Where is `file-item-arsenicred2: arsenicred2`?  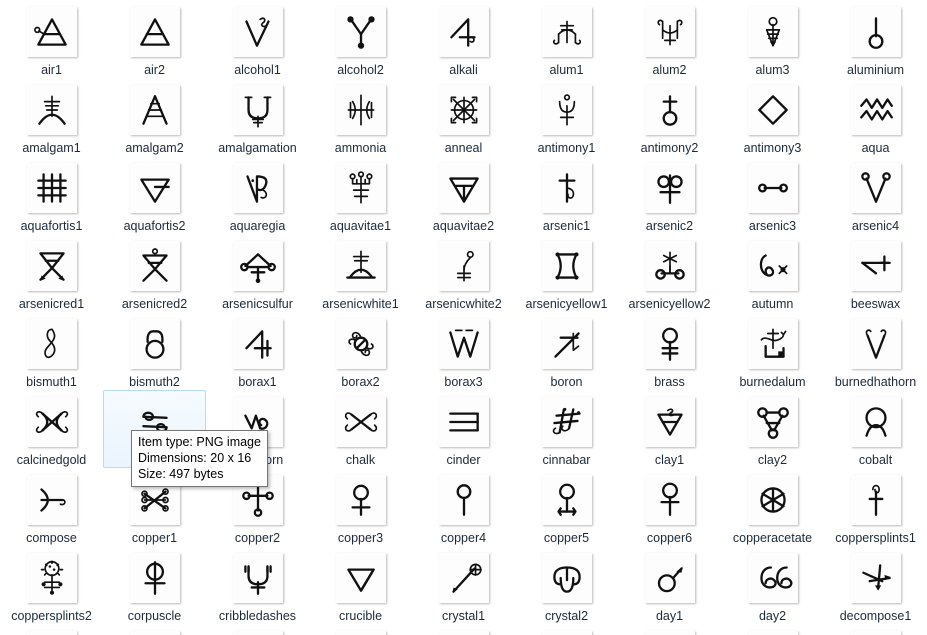 file-item-arsenicred2: arsenicred2 is located at coordinates (154, 273).